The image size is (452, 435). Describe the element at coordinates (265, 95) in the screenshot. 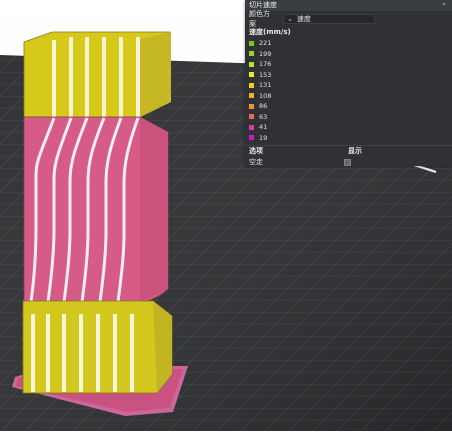

I see `legend-value: 108` at that location.